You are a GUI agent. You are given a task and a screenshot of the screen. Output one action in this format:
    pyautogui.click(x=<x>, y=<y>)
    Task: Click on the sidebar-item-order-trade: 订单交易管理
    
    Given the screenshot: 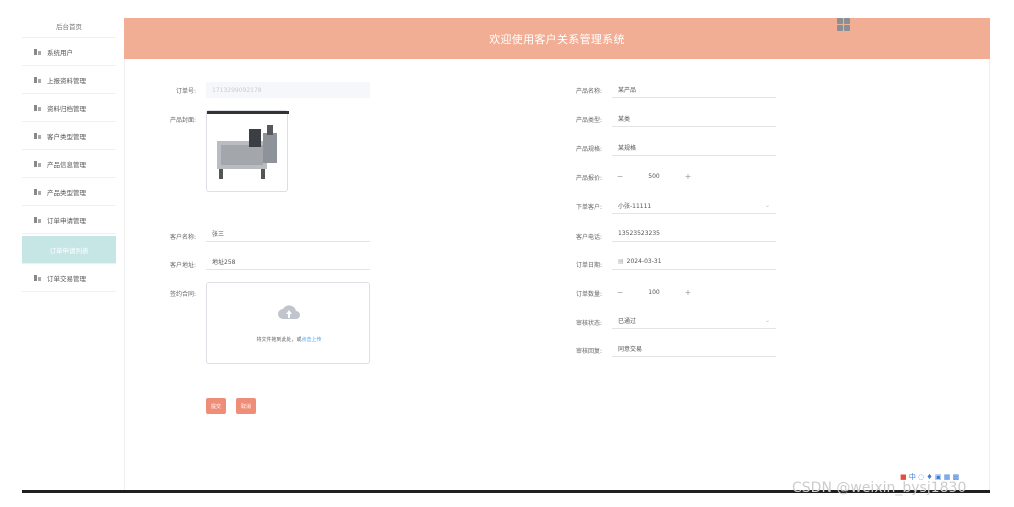 What is the action you would take?
    pyautogui.click(x=69, y=278)
    